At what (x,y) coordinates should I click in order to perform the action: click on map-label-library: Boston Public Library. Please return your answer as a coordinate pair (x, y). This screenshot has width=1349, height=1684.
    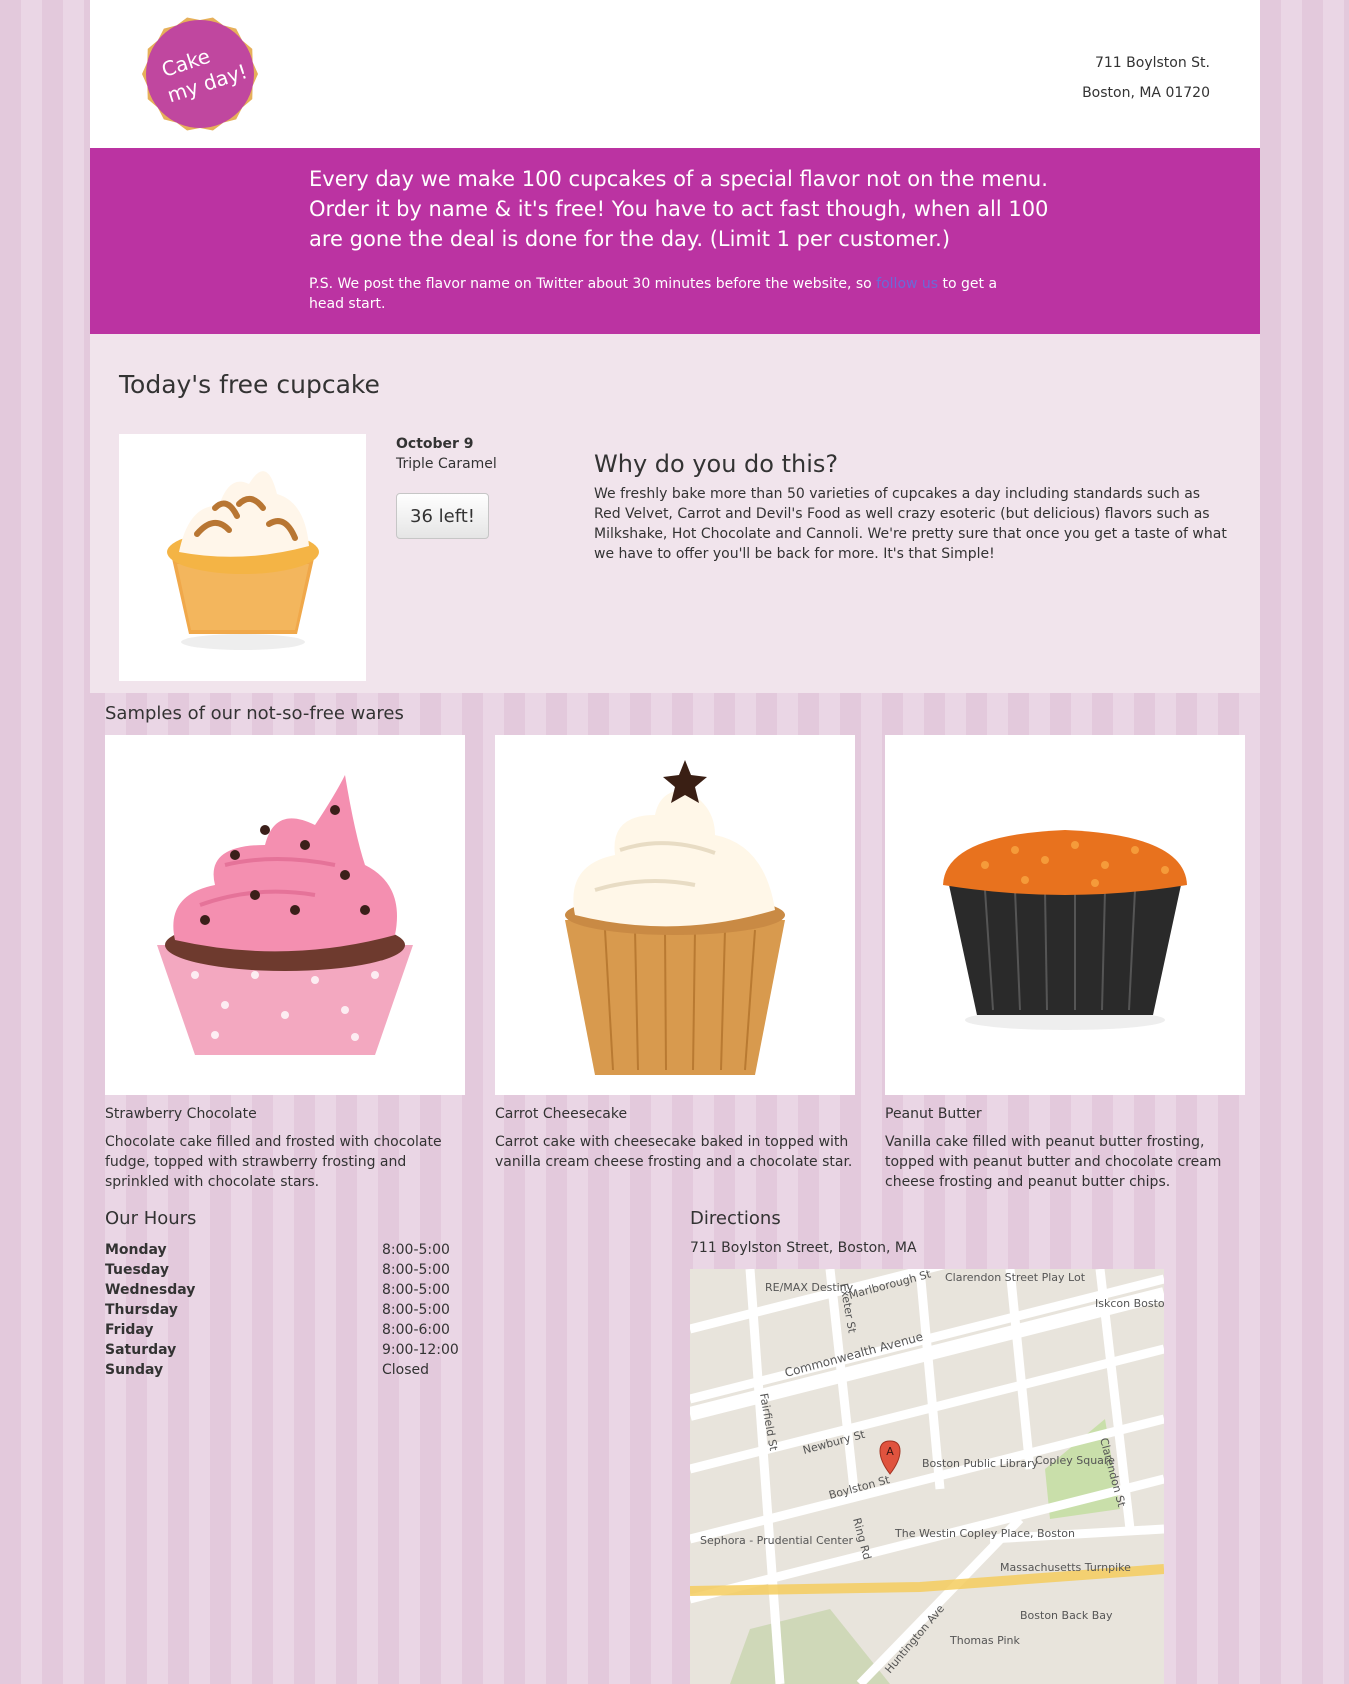
    Looking at the image, I should click on (980, 1463).